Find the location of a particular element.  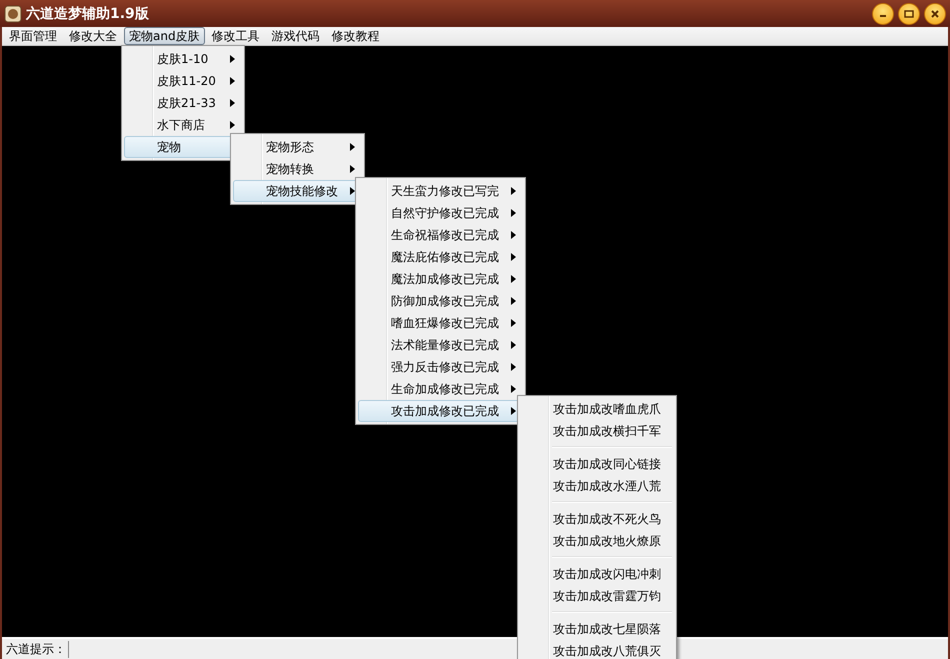

close-button is located at coordinates (935, 13).